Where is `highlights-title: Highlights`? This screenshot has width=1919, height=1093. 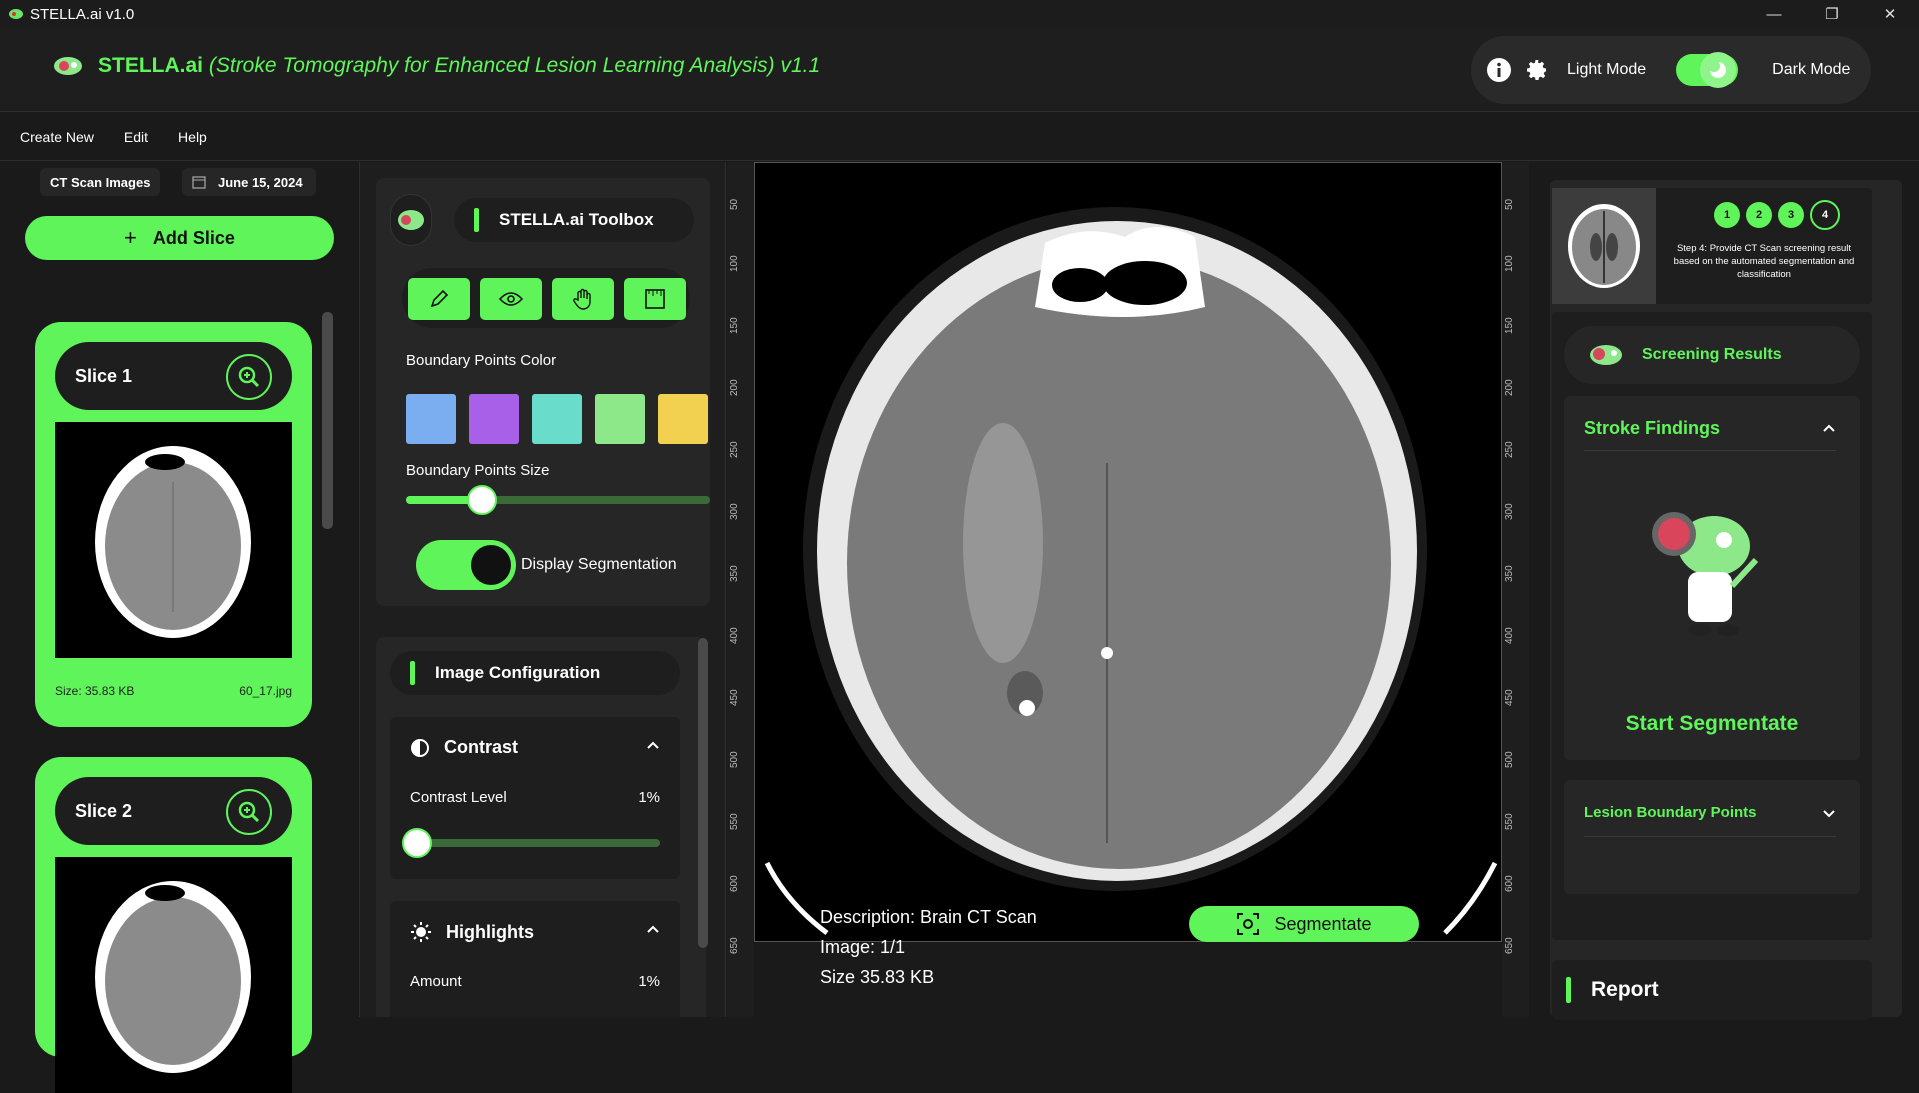 highlights-title: Highlights is located at coordinates (490, 931).